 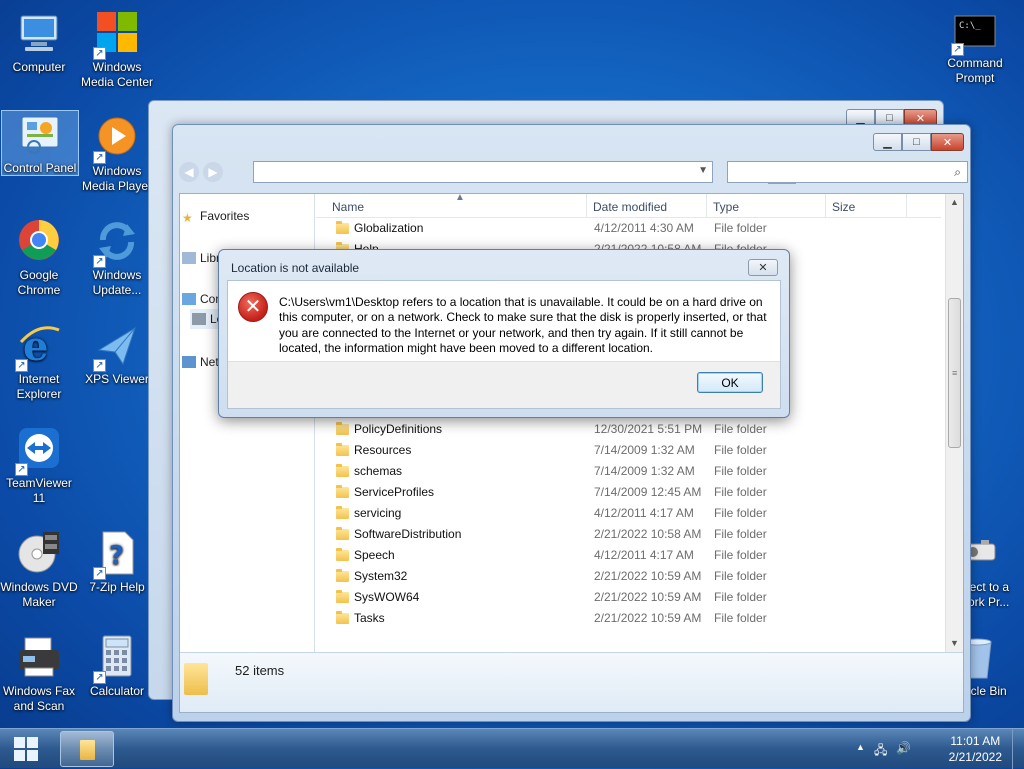 What do you see at coordinates (975, 741) in the screenshot?
I see `clock-time: 11:01 AM` at bounding box center [975, 741].